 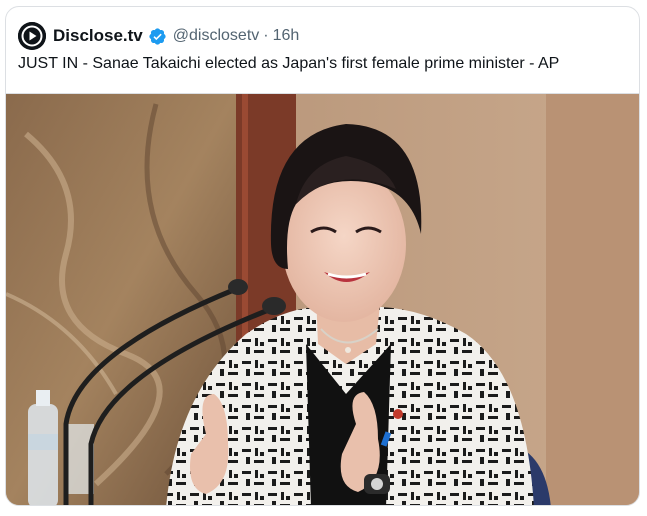 I want to click on avatar, so click(x=32, y=36).